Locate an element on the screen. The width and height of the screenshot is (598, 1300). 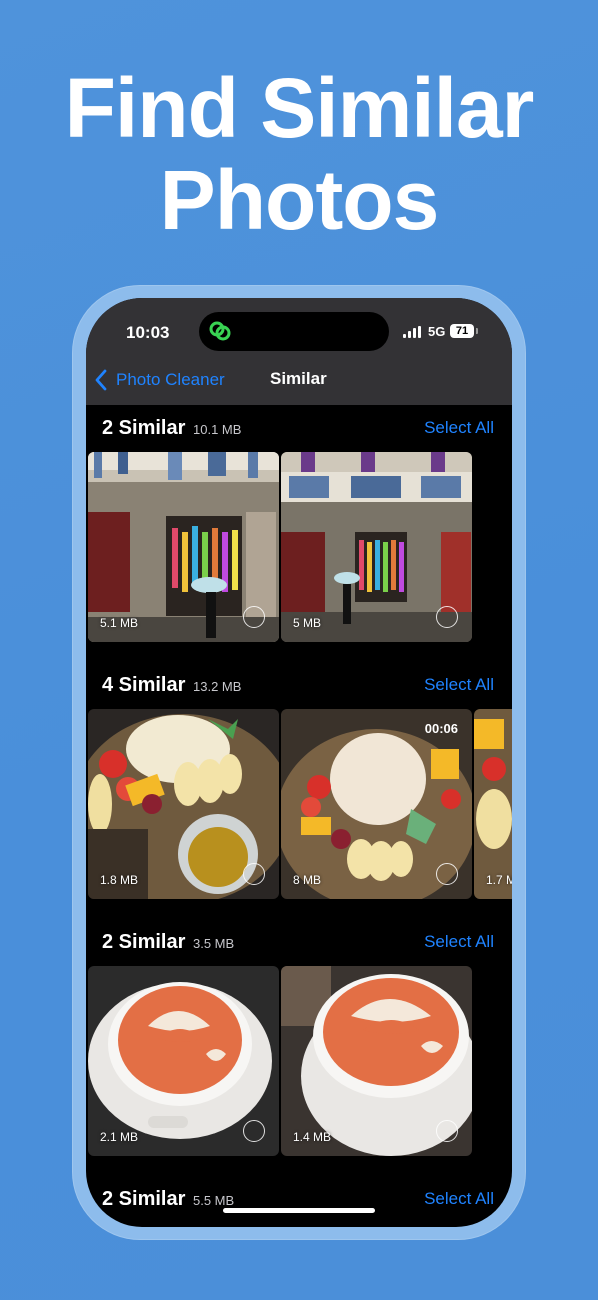
photo-thumbnail: 2.1 MB is located at coordinates (183, 1061).